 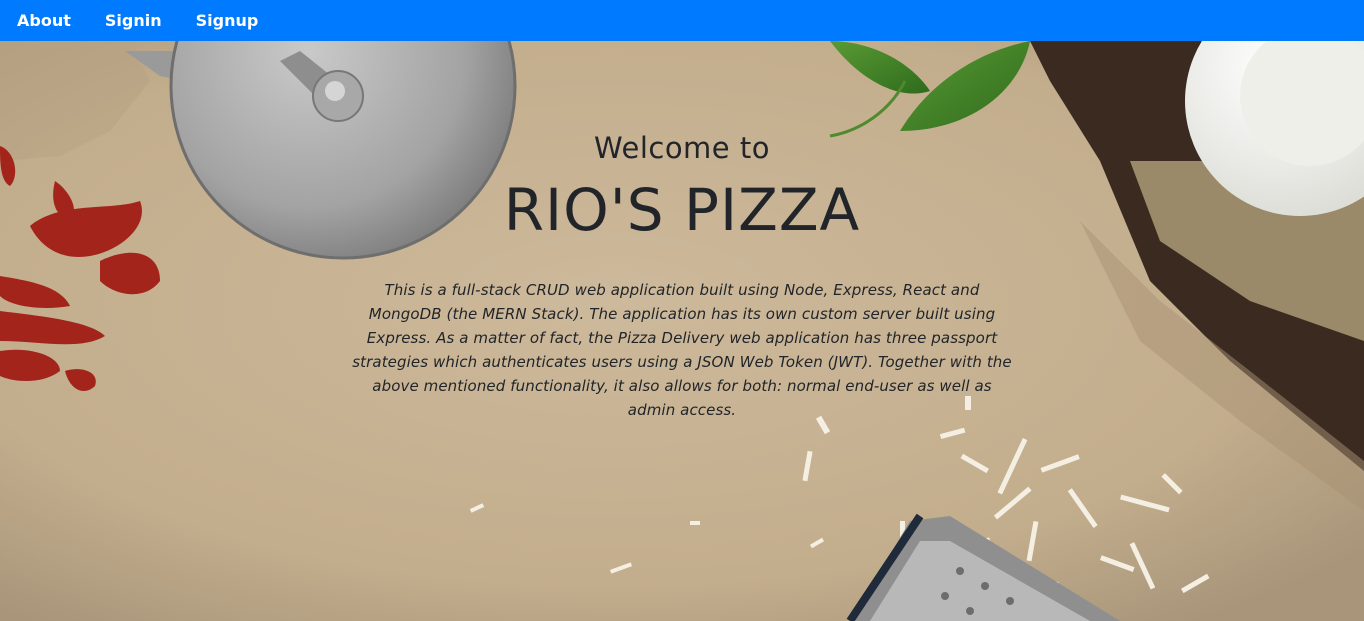 What do you see at coordinates (682, 210) in the screenshot?
I see `brand-title: RIO'S PIZZA` at bounding box center [682, 210].